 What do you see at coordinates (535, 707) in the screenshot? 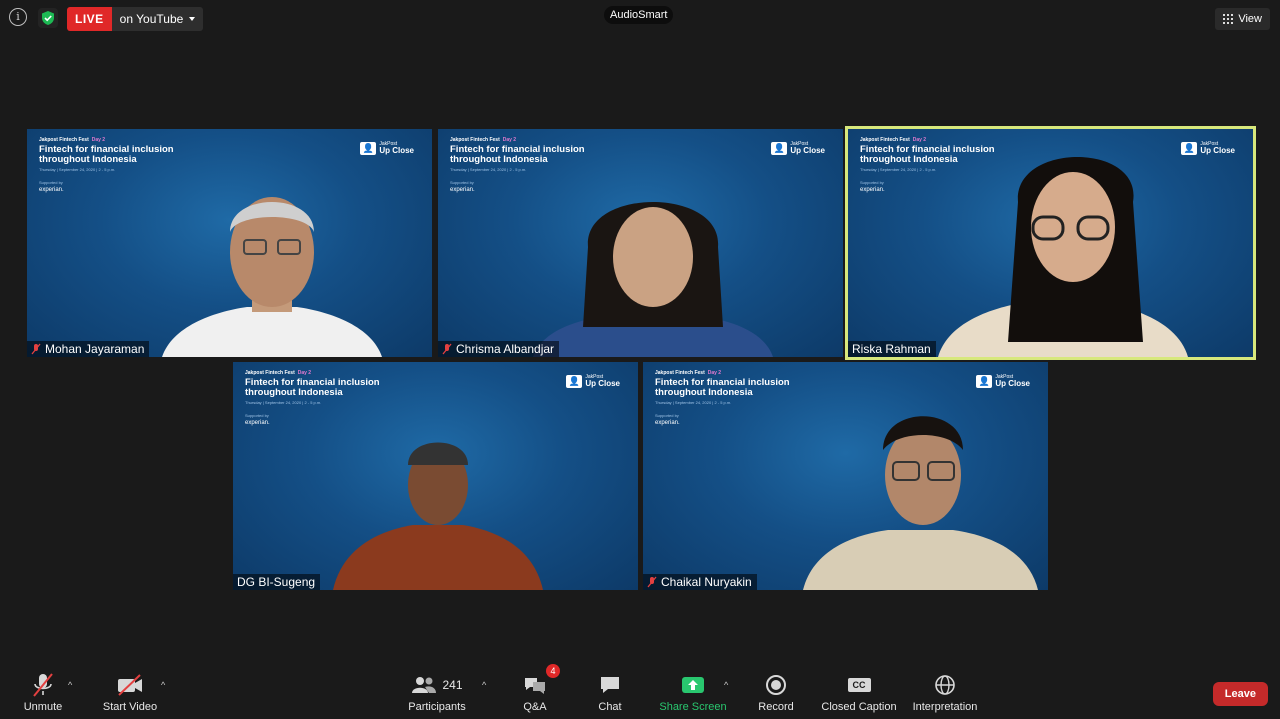
I see `qa-label: Q&A` at bounding box center [535, 707].